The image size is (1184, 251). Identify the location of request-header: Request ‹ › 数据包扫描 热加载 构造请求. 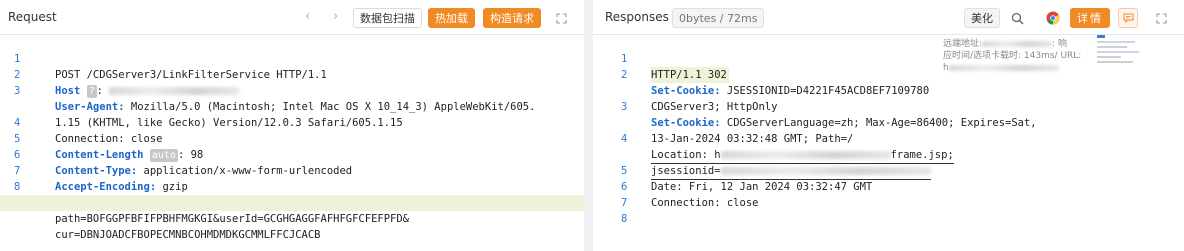
(292, 17).